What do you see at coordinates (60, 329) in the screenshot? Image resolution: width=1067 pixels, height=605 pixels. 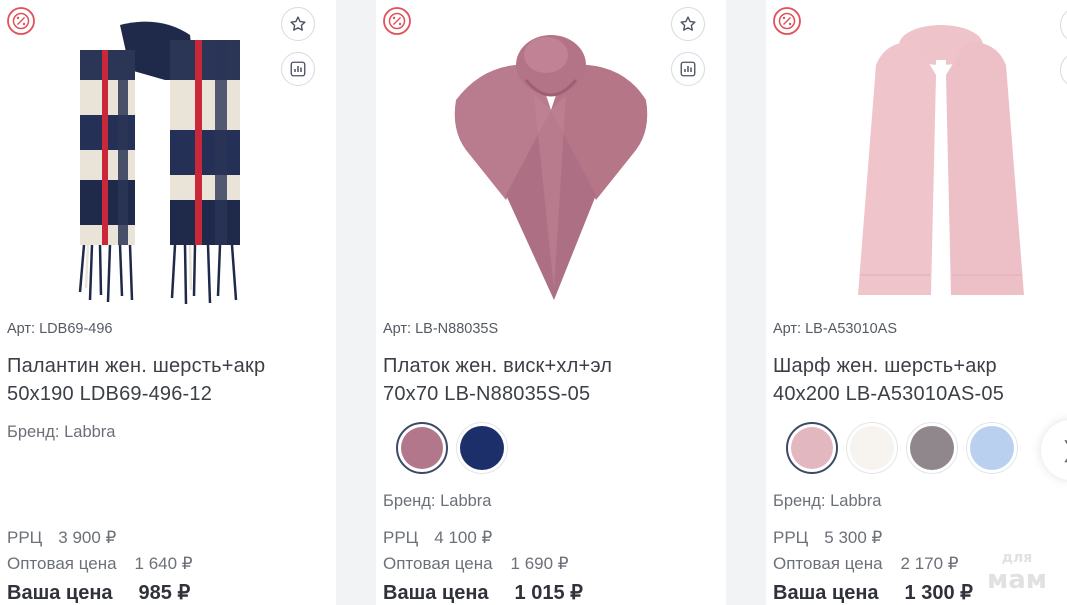 I see `product-sku: Арт: LDB69-496` at bounding box center [60, 329].